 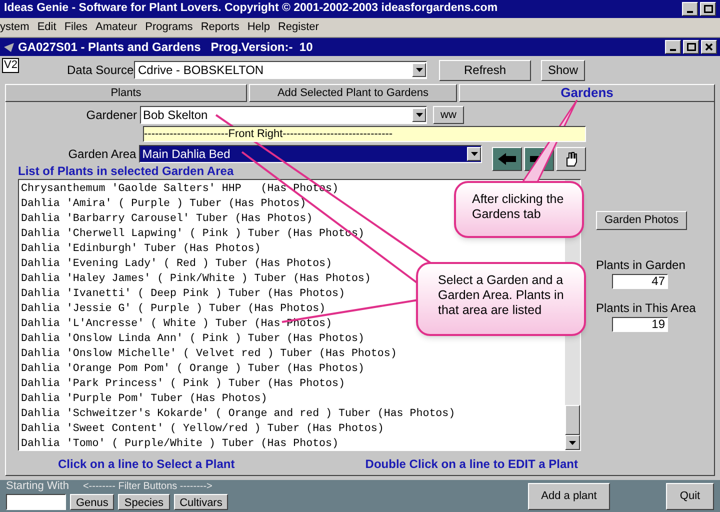 I want to click on plant-row: Dahlia 'Tomo' ( Purple/White ) Tuber (Has Photos), so click(x=179, y=444).